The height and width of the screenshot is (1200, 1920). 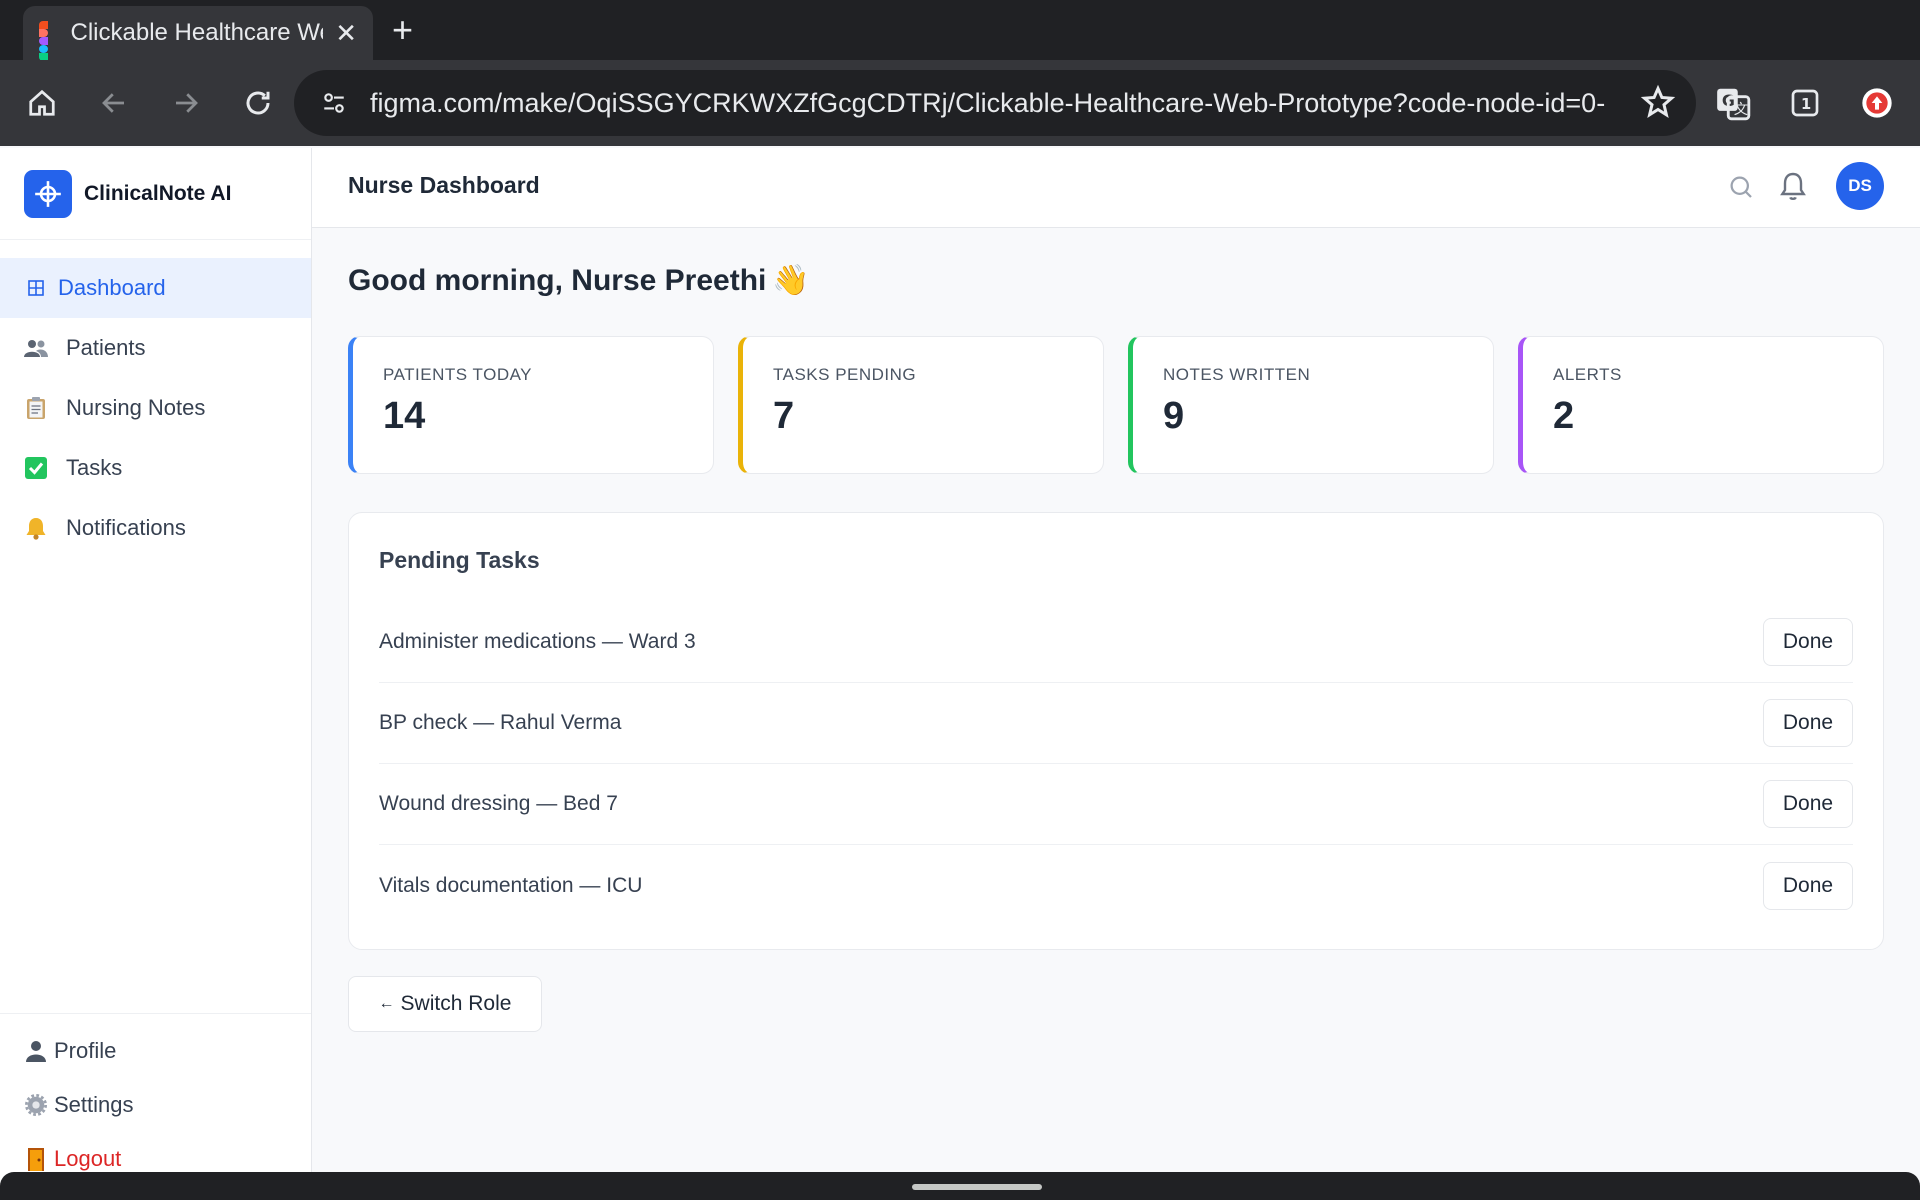 What do you see at coordinates (1741, 109) in the screenshot?
I see `svg-text: 文` at bounding box center [1741, 109].